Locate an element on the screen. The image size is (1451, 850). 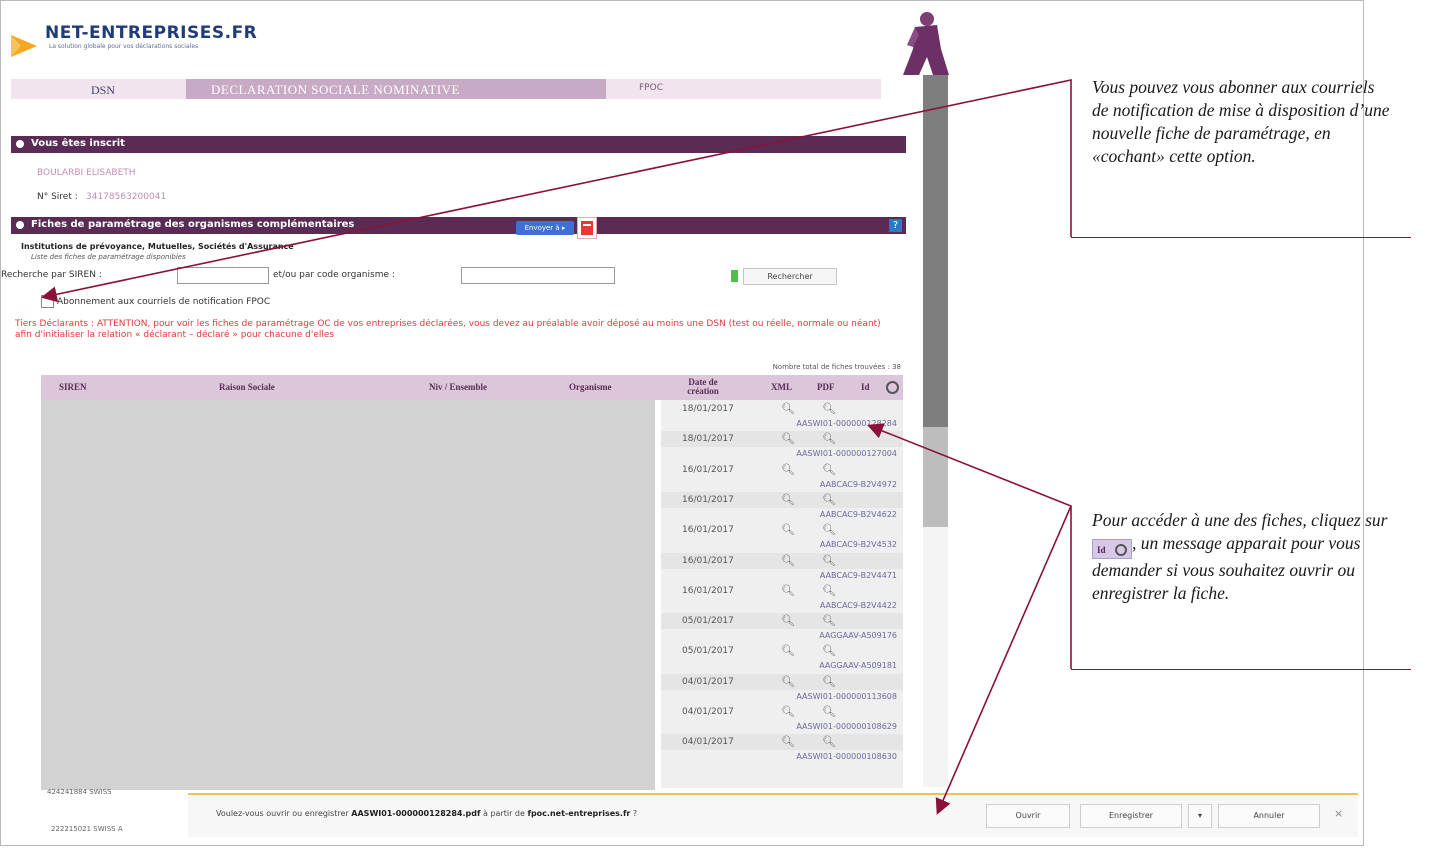
arrow-to-download-bar is located at coordinates (1003, 660).